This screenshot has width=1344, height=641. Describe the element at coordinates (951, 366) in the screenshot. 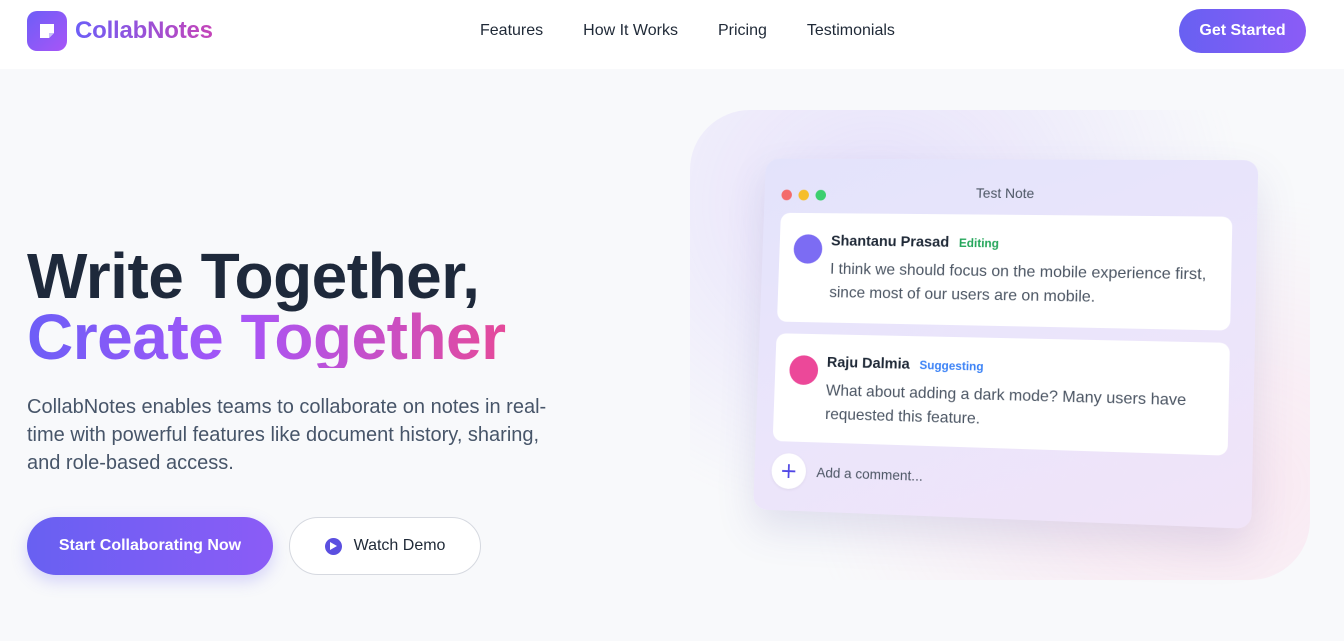

I see `status-badge: Suggesting` at that location.